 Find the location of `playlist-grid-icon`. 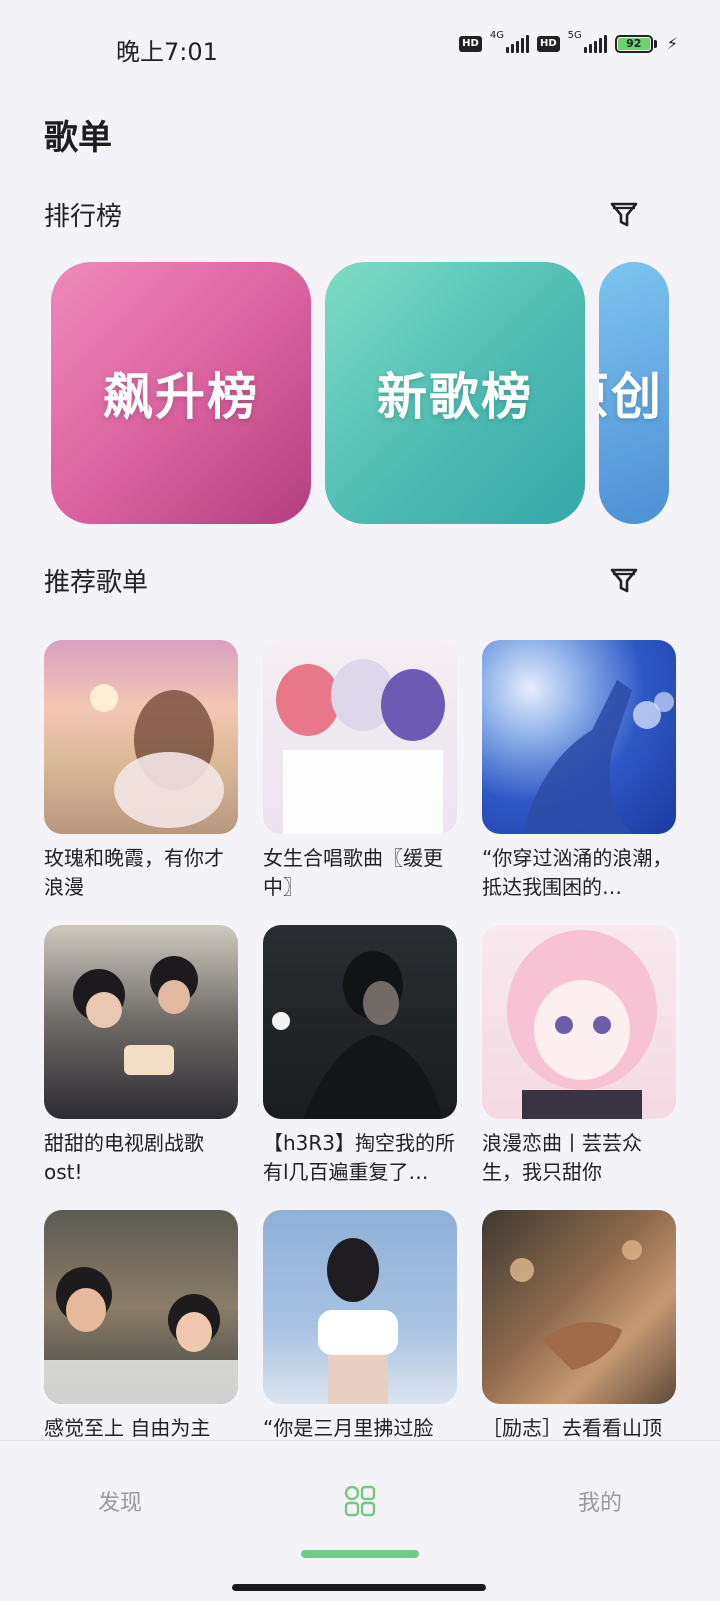

playlist-grid-icon is located at coordinates (360, 1501).